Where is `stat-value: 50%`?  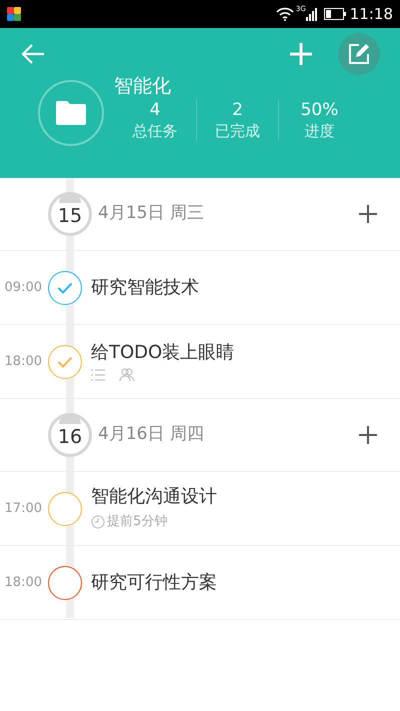
stat-value: 50% is located at coordinates (319, 110).